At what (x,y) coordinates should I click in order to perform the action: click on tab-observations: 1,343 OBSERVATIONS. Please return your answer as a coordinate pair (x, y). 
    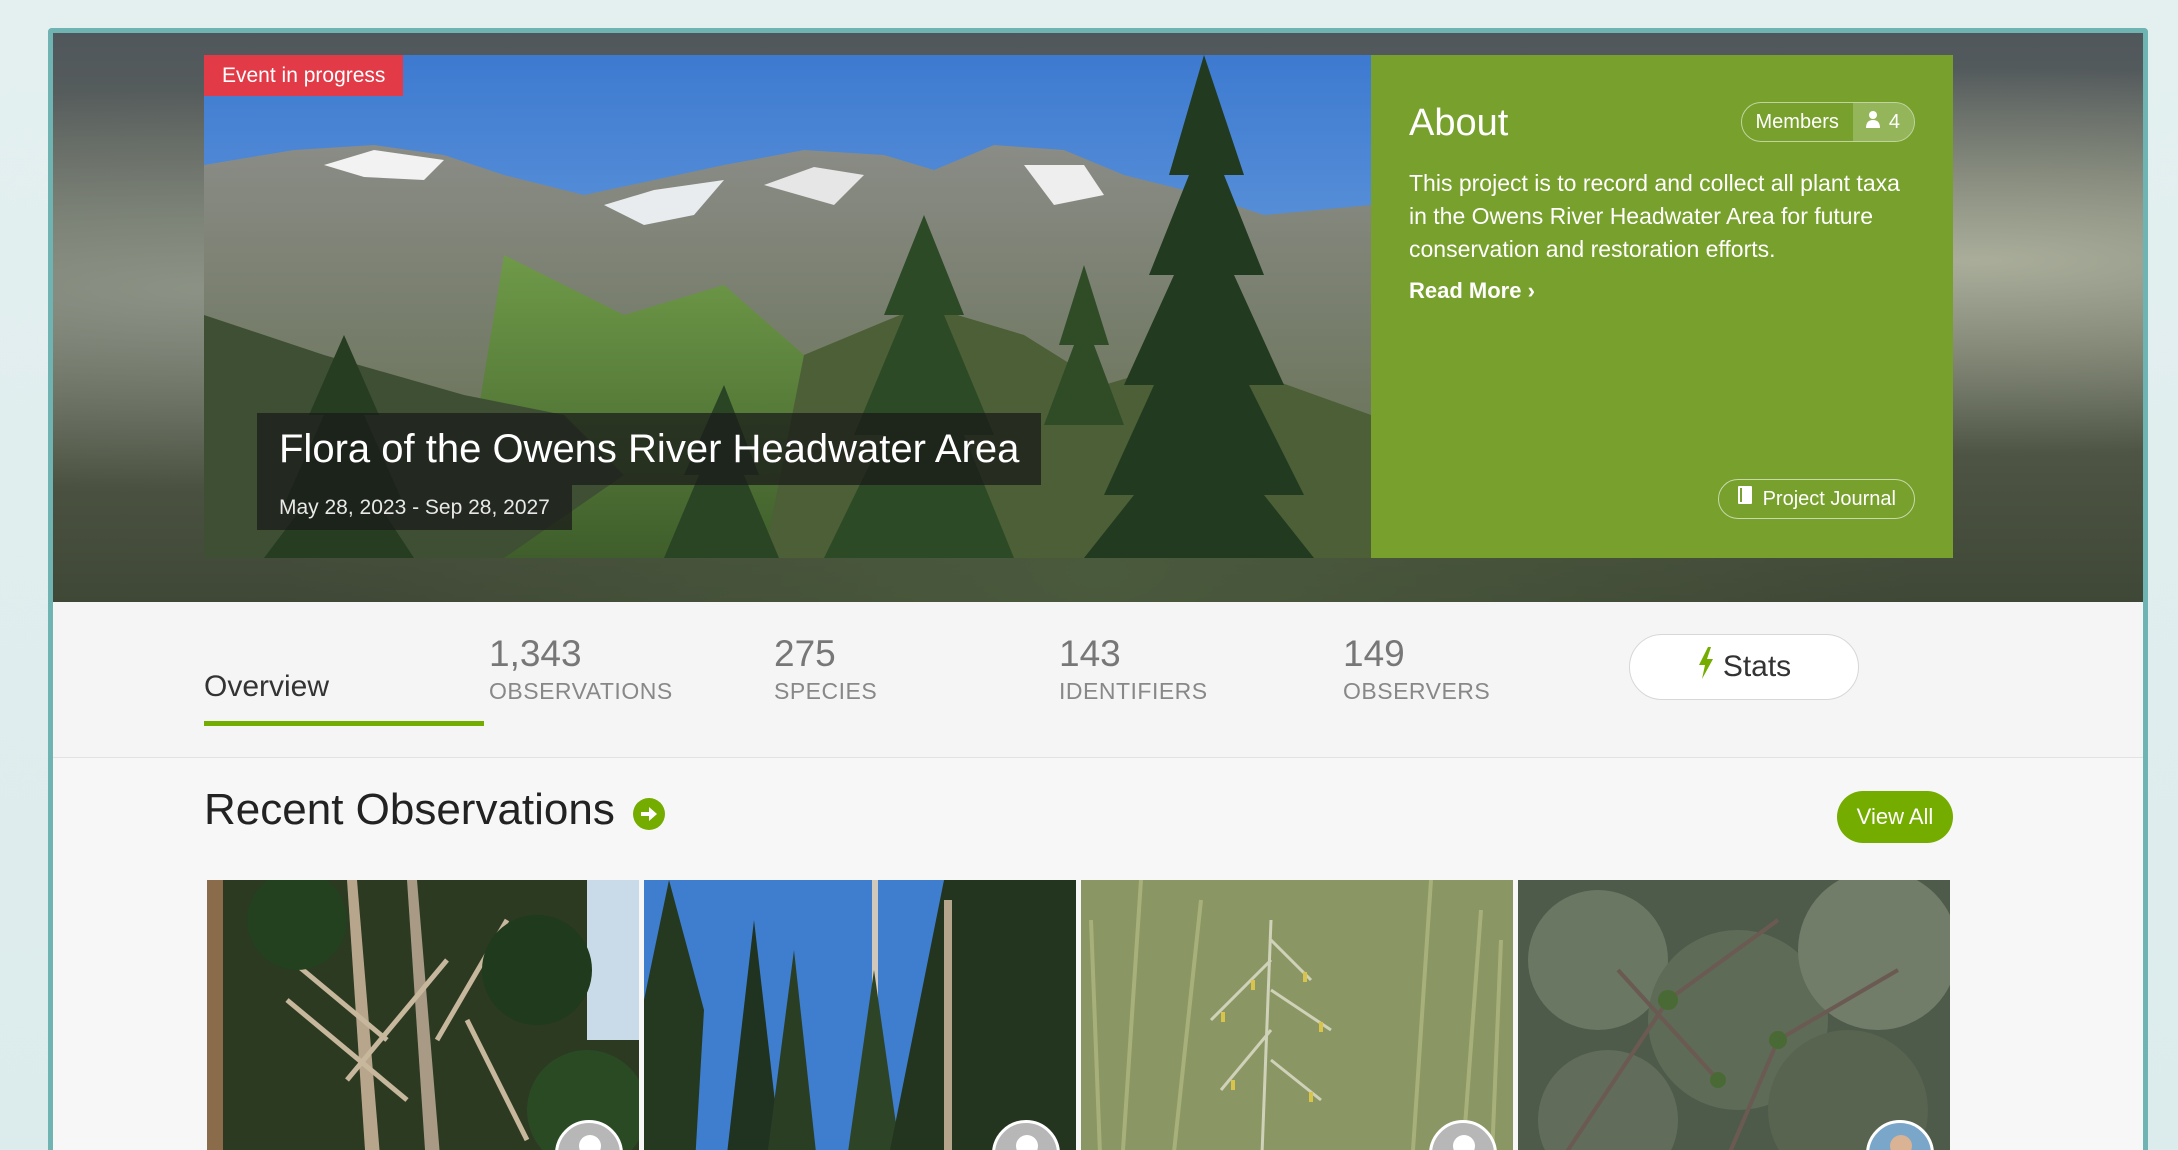
    Looking at the image, I should click on (581, 669).